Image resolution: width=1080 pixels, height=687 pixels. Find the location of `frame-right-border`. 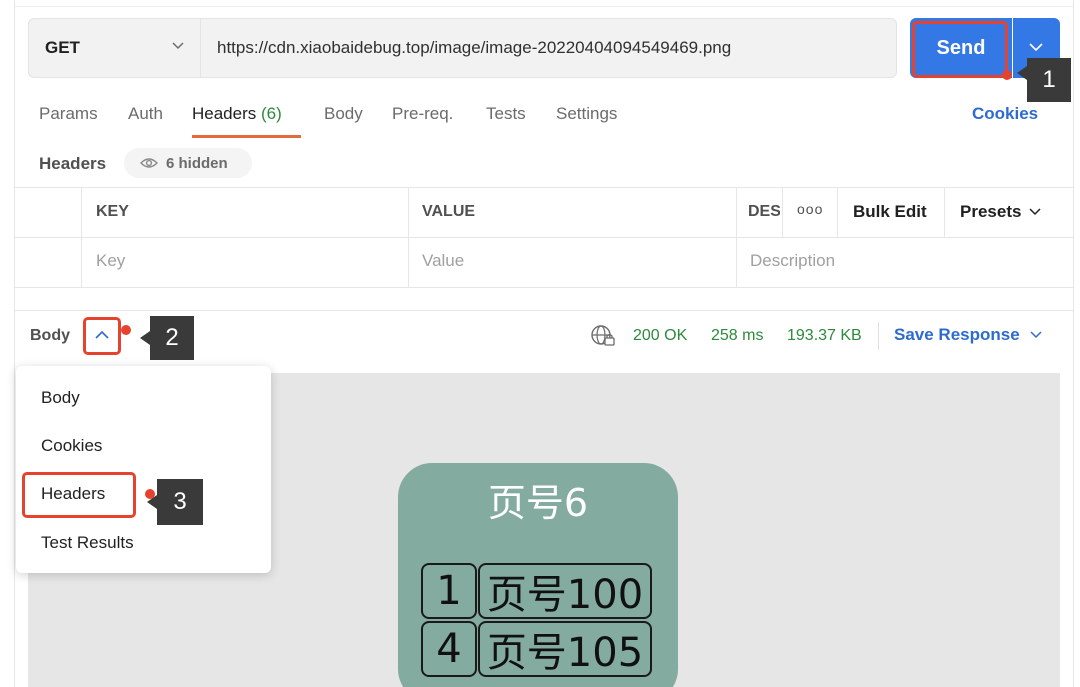

frame-right-border is located at coordinates (1073, 343).